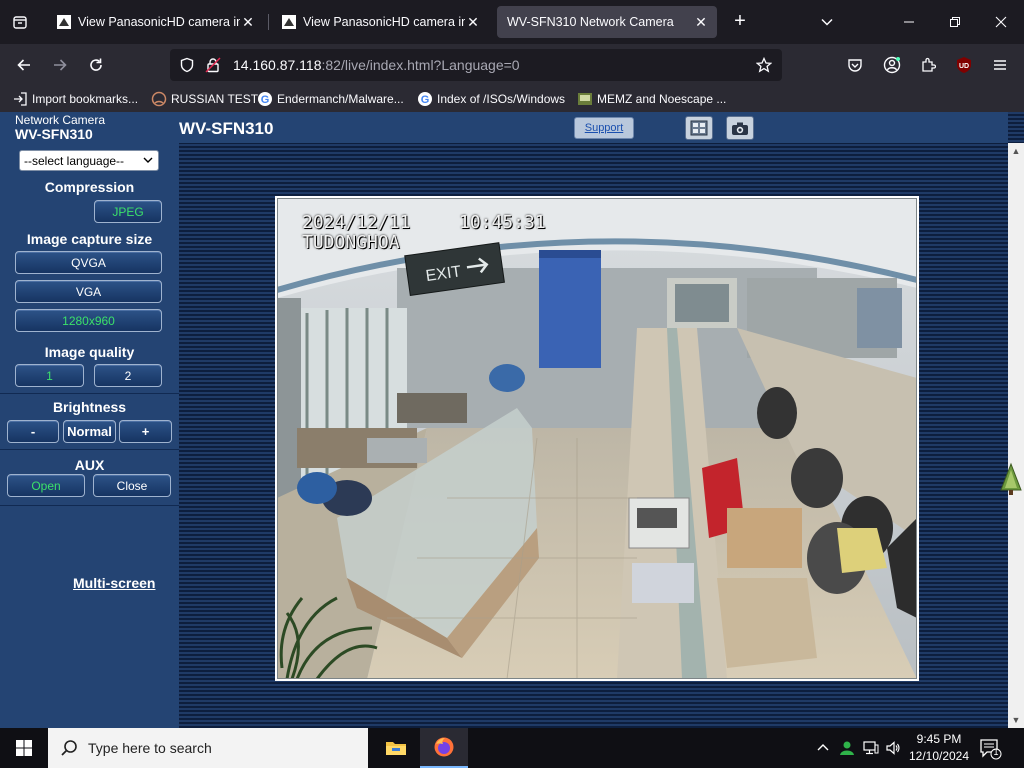 Image resolution: width=1024 pixels, height=768 pixels. What do you see at coordinates (215, 99) in the screenshot?
I see `bookmark-label: RUSSIAN TEST` at bounding box center [215, 99].